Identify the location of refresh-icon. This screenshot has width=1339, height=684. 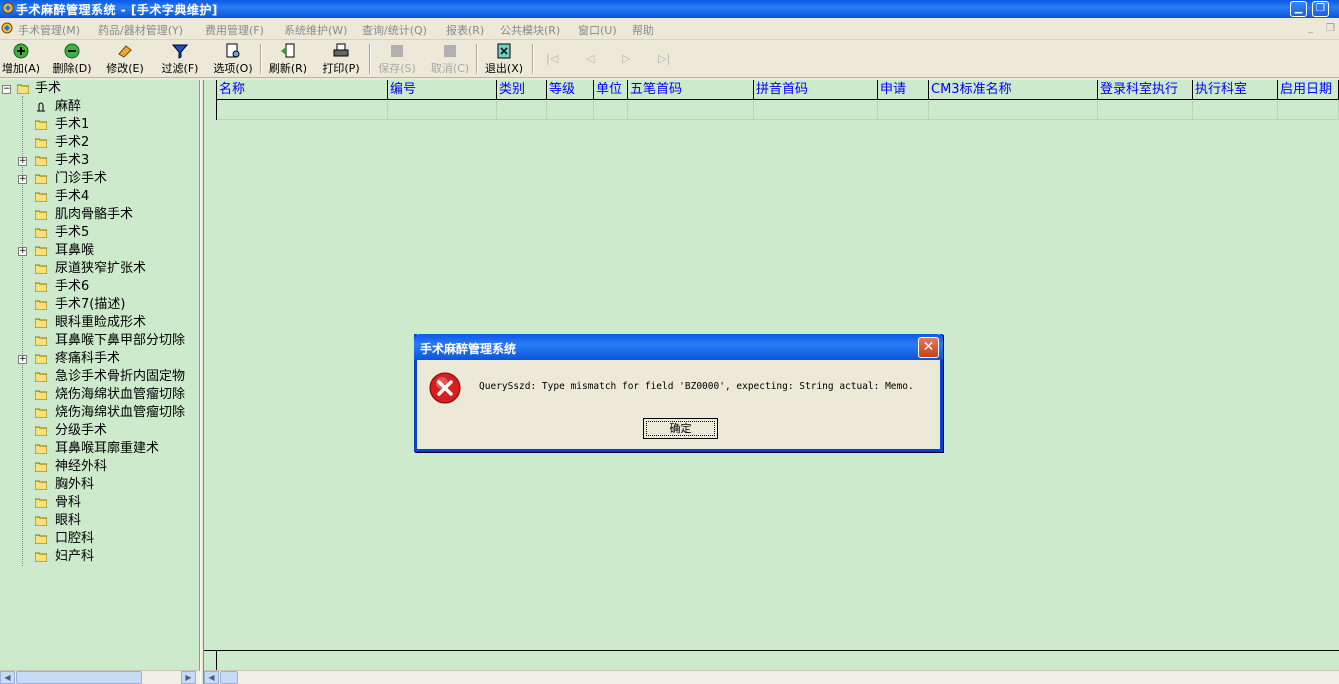
(288, 50).